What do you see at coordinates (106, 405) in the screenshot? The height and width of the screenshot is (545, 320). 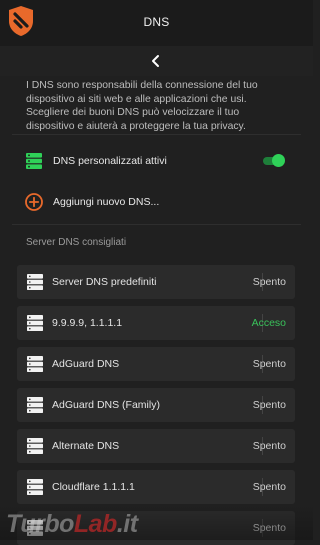 I see `server-name: AdGuard DNS (Family)` at bounding box center [106, 405].